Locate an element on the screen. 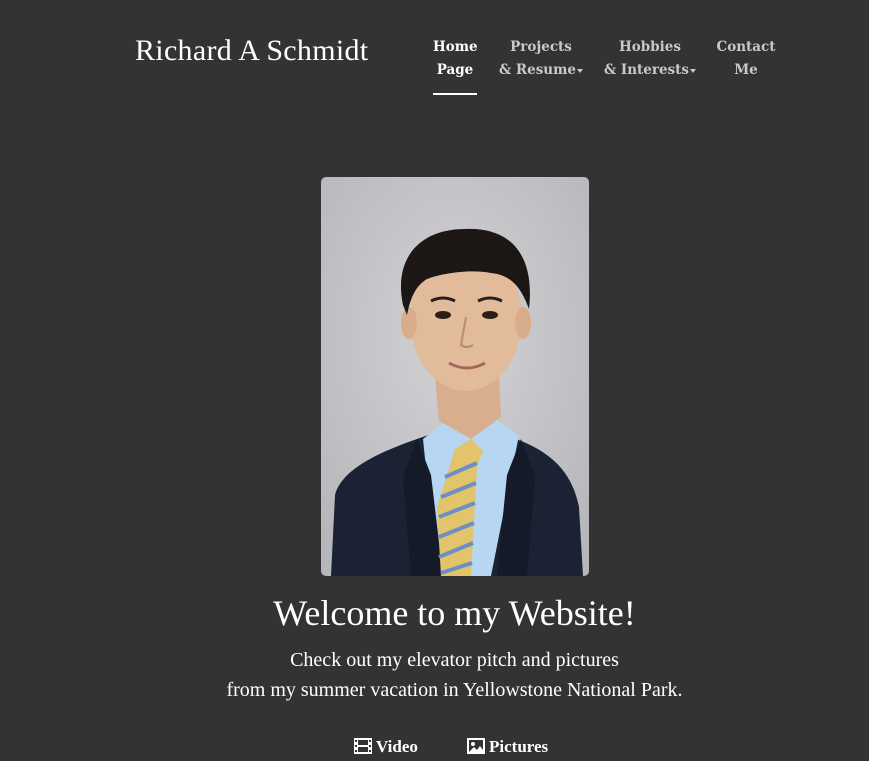  pictures-link: Pictures is located at coordinates (507, 747).